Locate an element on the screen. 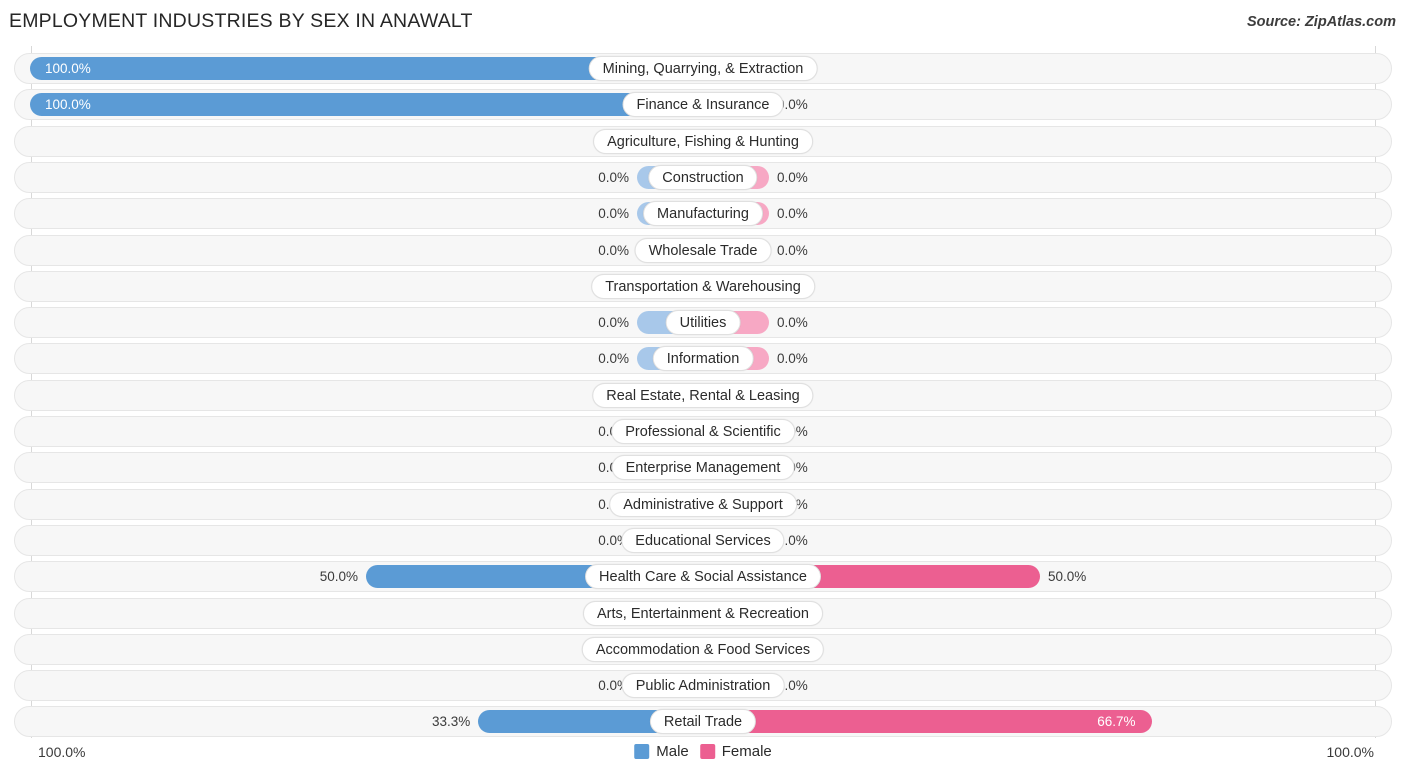 The height and width of the screenshot is (776, 1406). table-row: 33.3% 66.7% Retail Trade is located at coordinates (703, 722).